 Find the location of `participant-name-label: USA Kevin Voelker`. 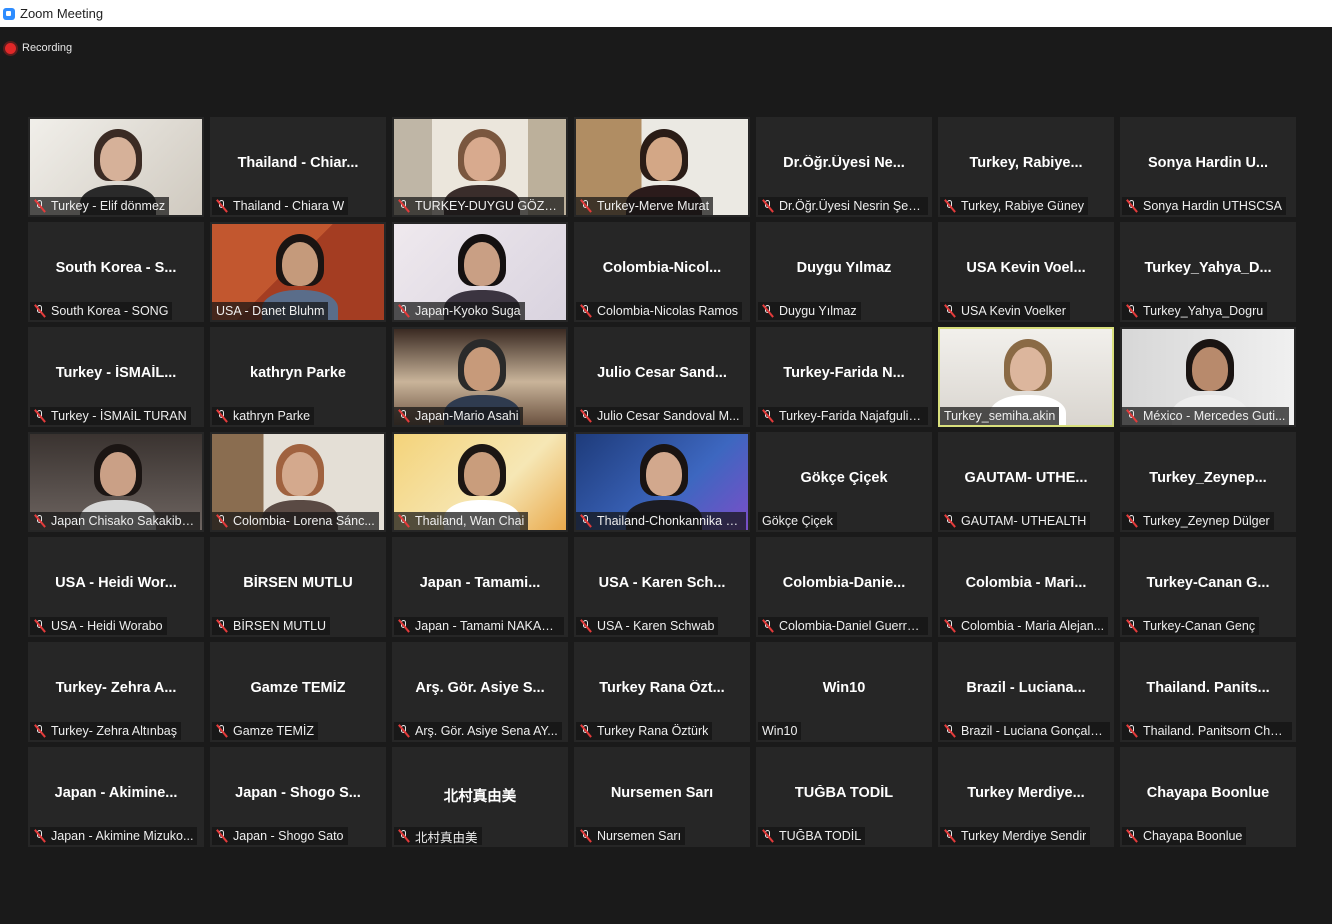

participant-name-label: USA Kevin Voelker is located at coordinates (1005, 311).